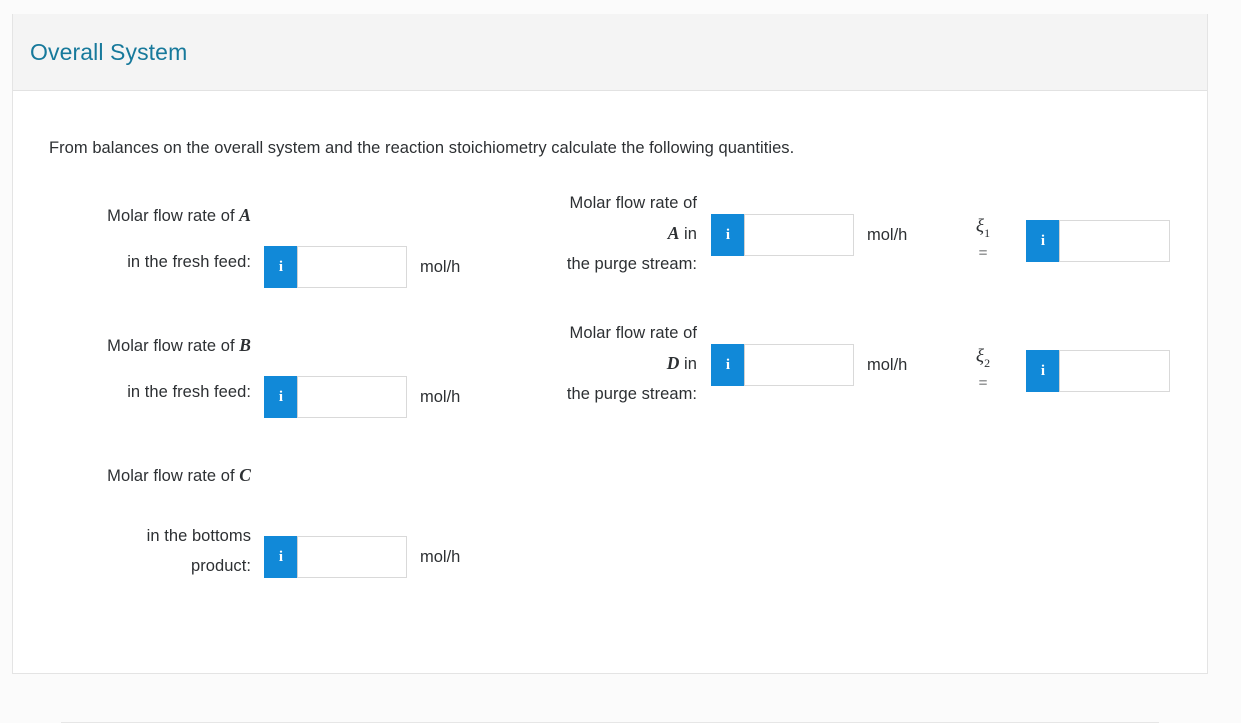 Image resolution: width=1241 pixels, height=723 pixels. I want to click on question-b-fresh-feed-label-line2: in the fresh feed:, so click(189, 392).